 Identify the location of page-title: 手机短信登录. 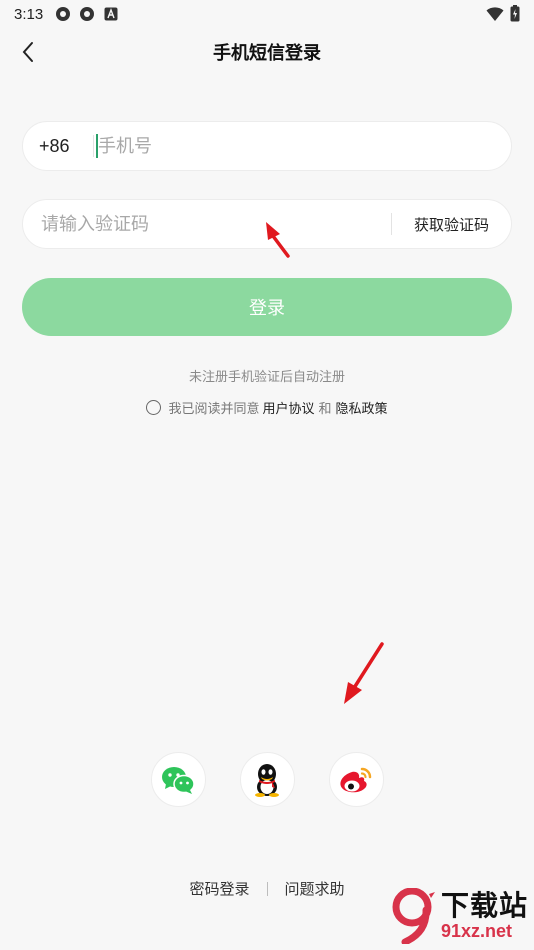
(267, 53).